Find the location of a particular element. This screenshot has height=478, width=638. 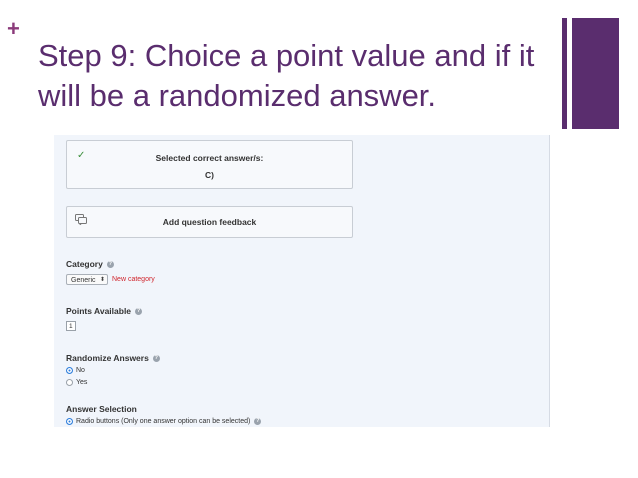

randomize-option-no: No is located at coordinates (75, 370).